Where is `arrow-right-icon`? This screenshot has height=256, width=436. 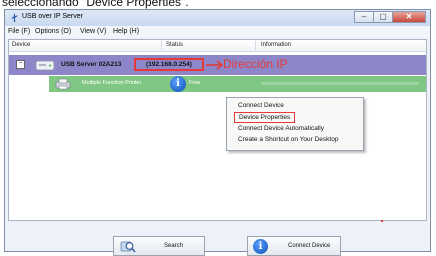 arrow-right-icon is located at coordinates (215, 65).